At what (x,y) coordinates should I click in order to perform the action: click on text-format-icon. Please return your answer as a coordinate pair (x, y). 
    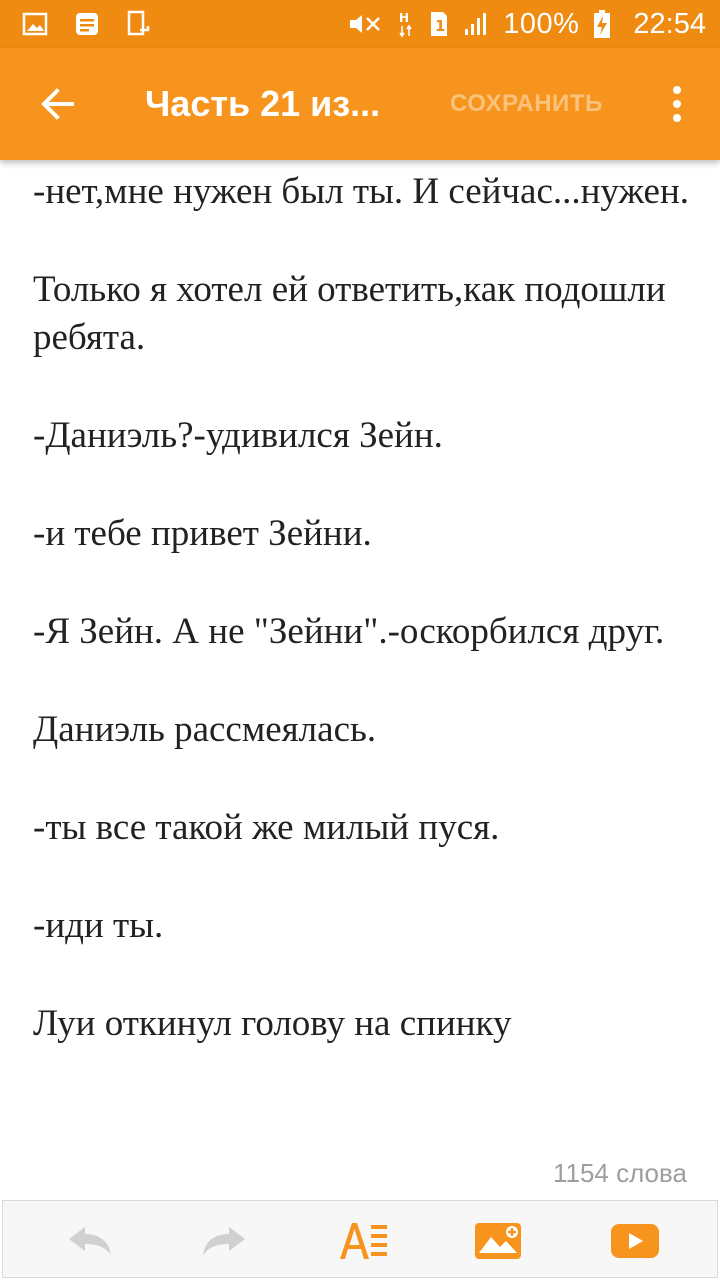
    Looking at the image, I should click on (363, 1241).